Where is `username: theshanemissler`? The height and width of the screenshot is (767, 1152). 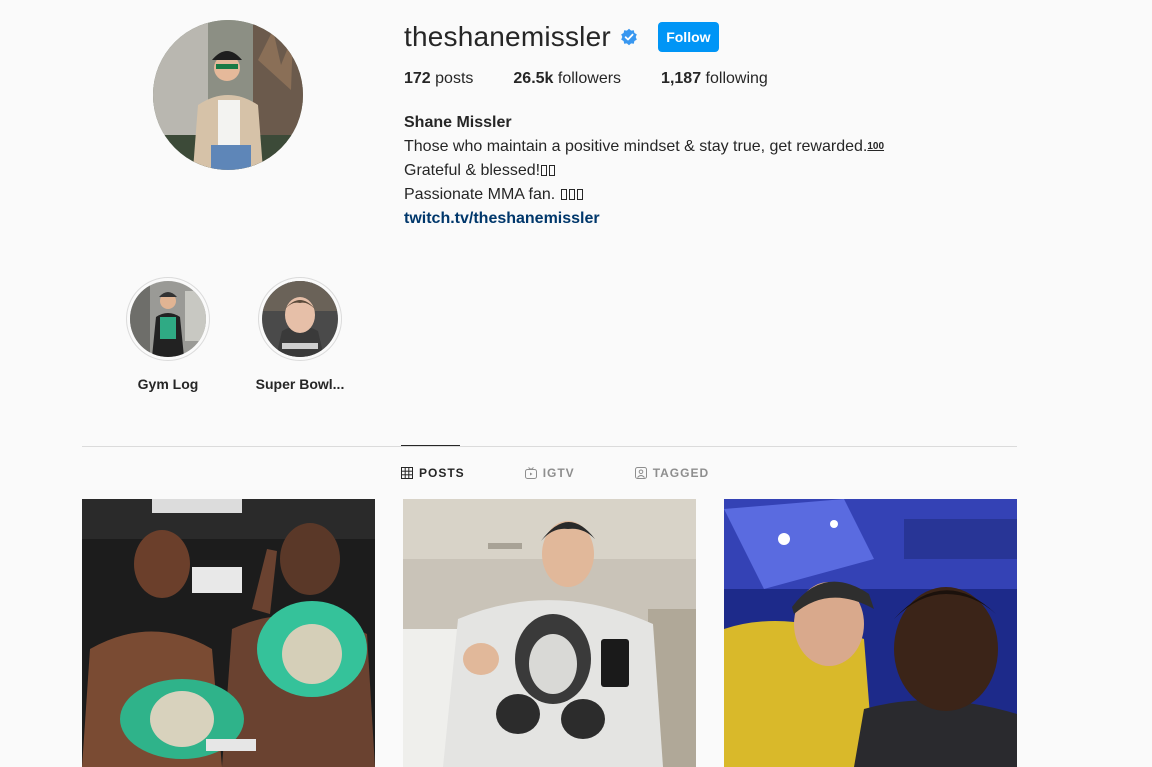 username: theshanemissler is located at coordinates (507, 36).